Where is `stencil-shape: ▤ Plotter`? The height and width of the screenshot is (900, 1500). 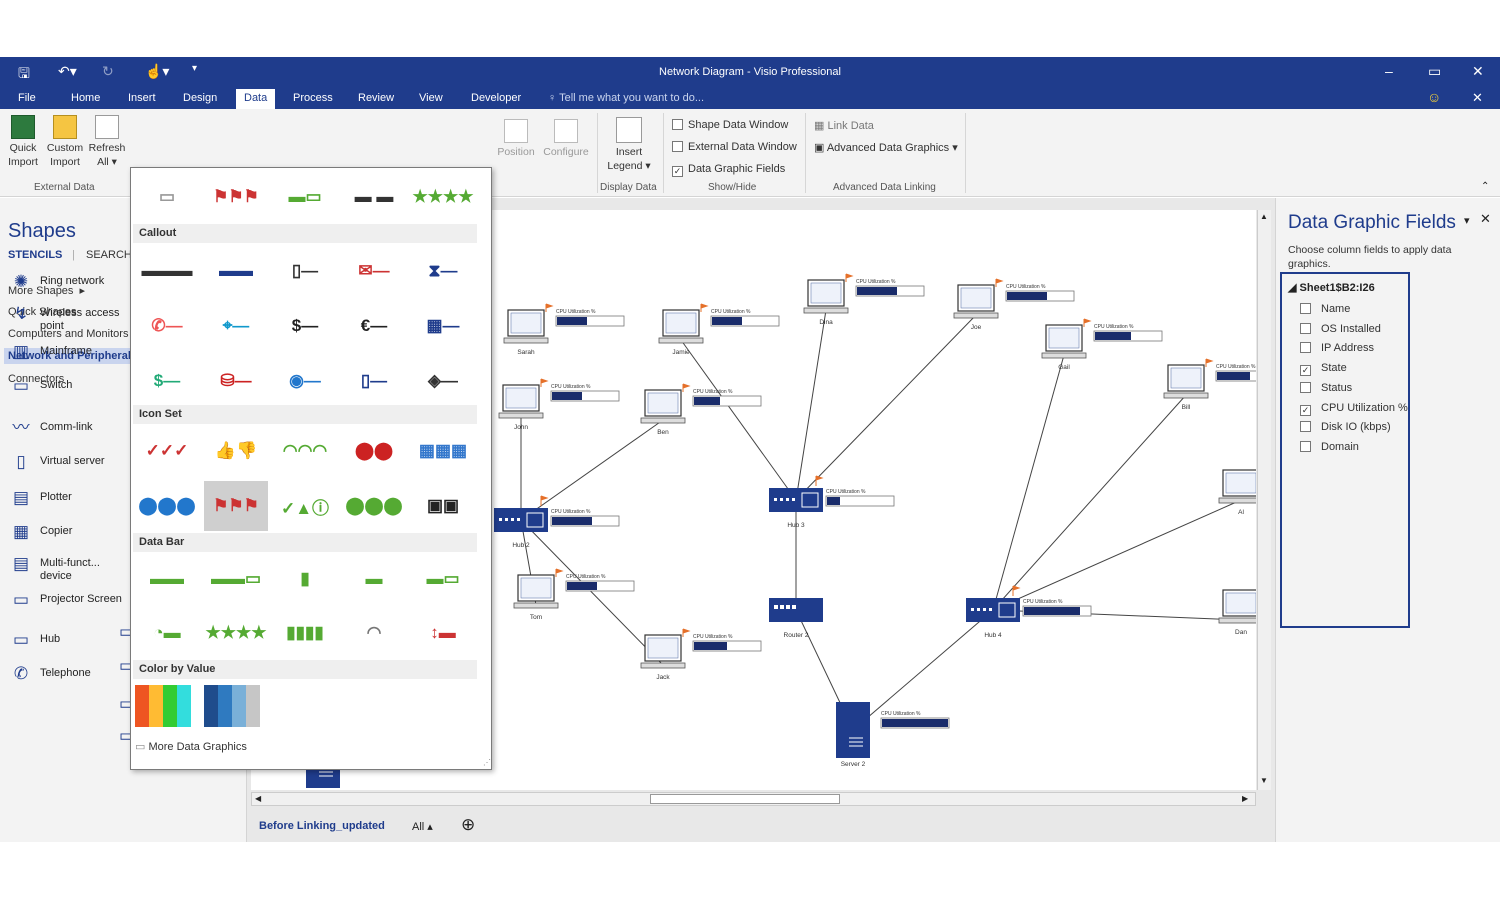
stencil-shape: ▤ Plotter is located at coordinates (70, 502).